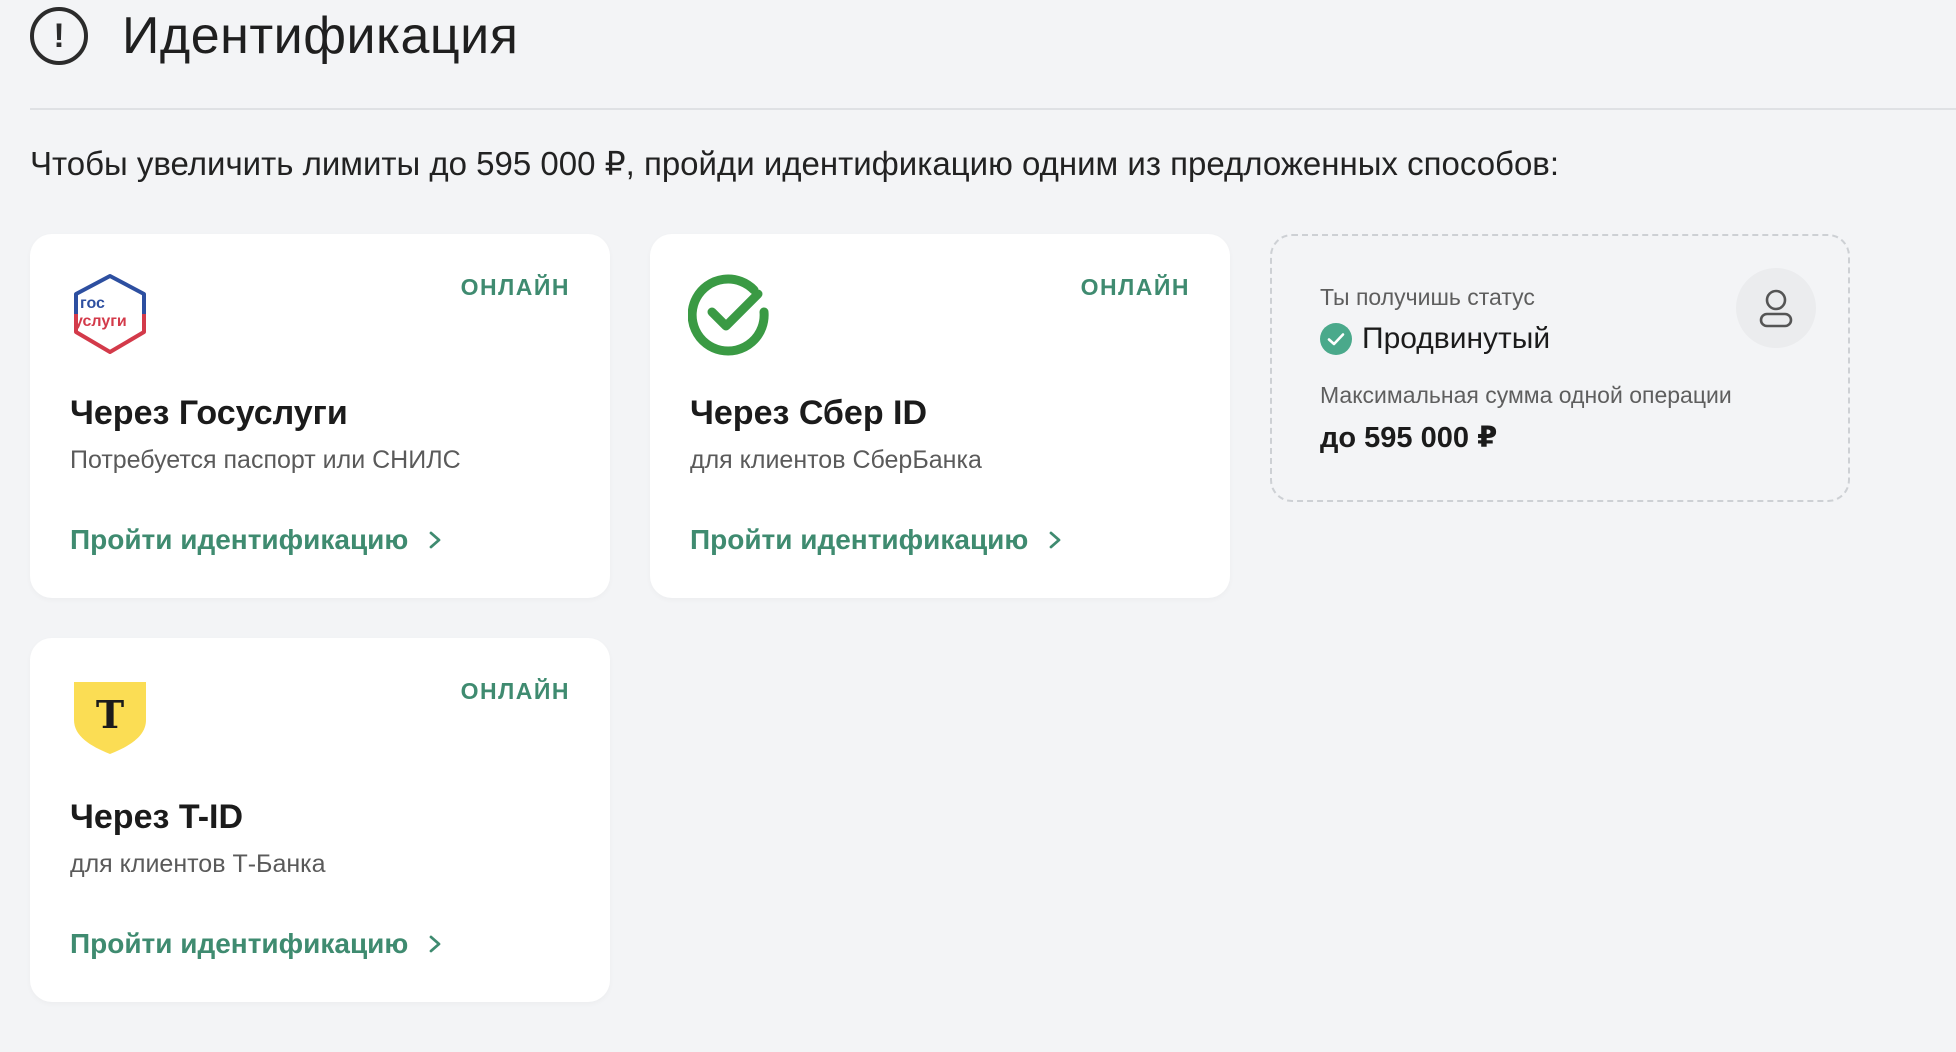 The width and height of the screenshot is (1956, 1052). Describe the element at coordinates (729, 314) in the screenshot. I see `sber-logo-icon` at that location.